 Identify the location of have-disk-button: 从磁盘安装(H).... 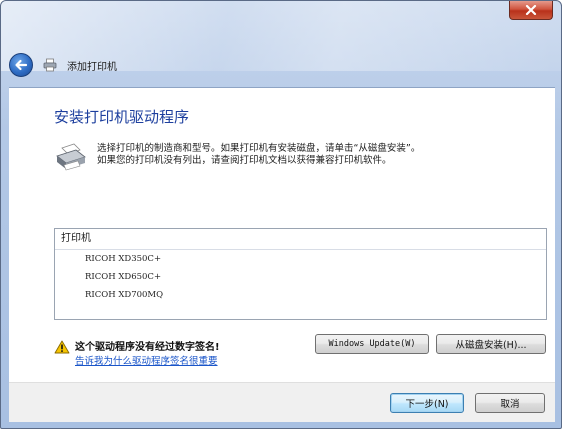
(491, 344).